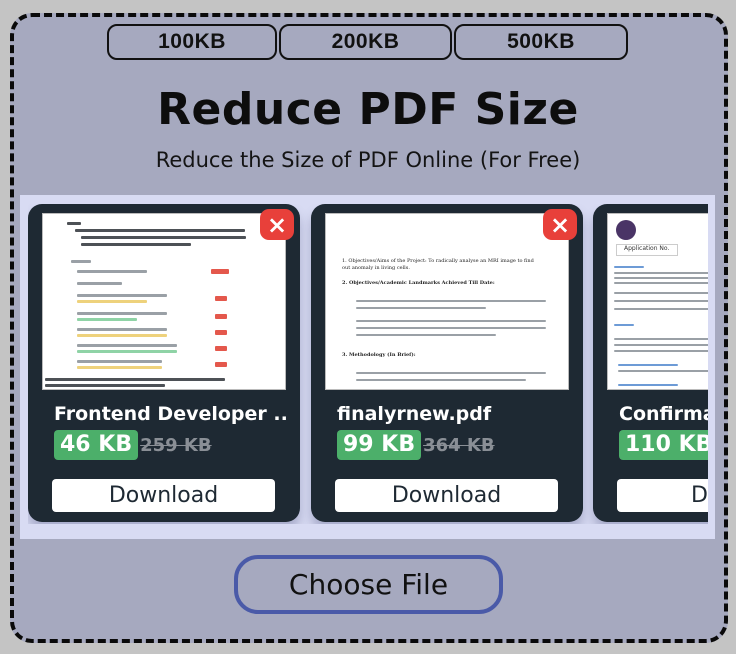  What do you see at coordinates (368, 160) in the screenshot?
I see `page-subtitle: Reduce the Size of PDF Online (For Free)` at bounding box center [368, 160].